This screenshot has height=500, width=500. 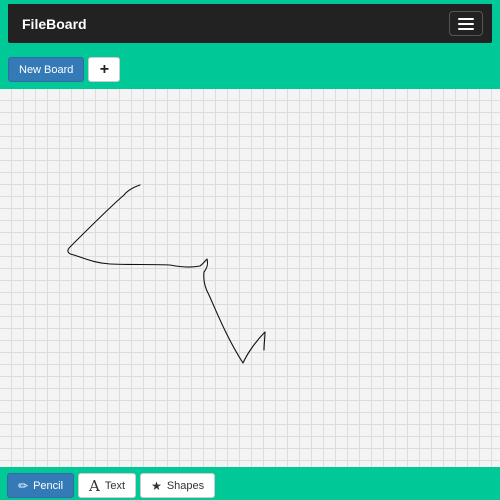 What do you see at coordinates (23, 485) in the screenshot?
I see `pencil-icon: ✏` at bounding box center [23, 485].